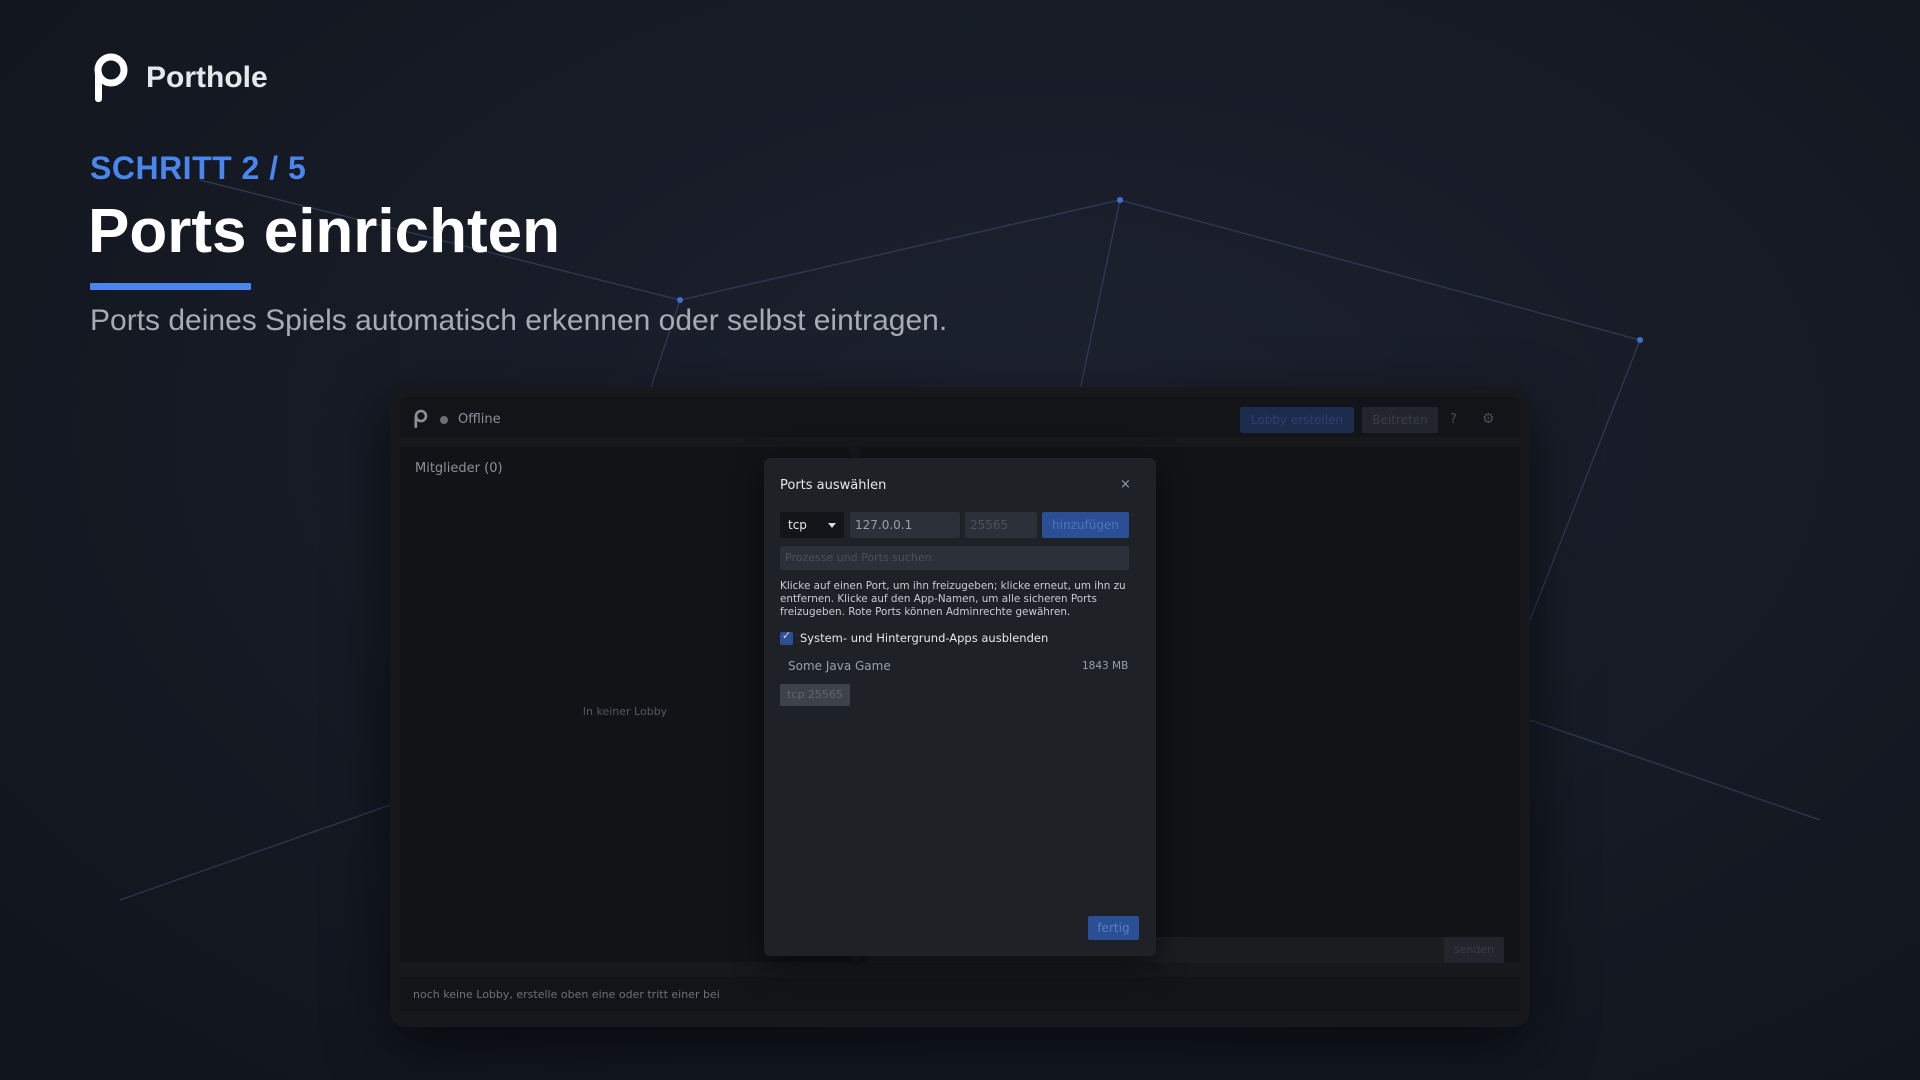  Describe the element at coordinates (1453, 419) in the screenshot. I see `help-button: ?` at that location.